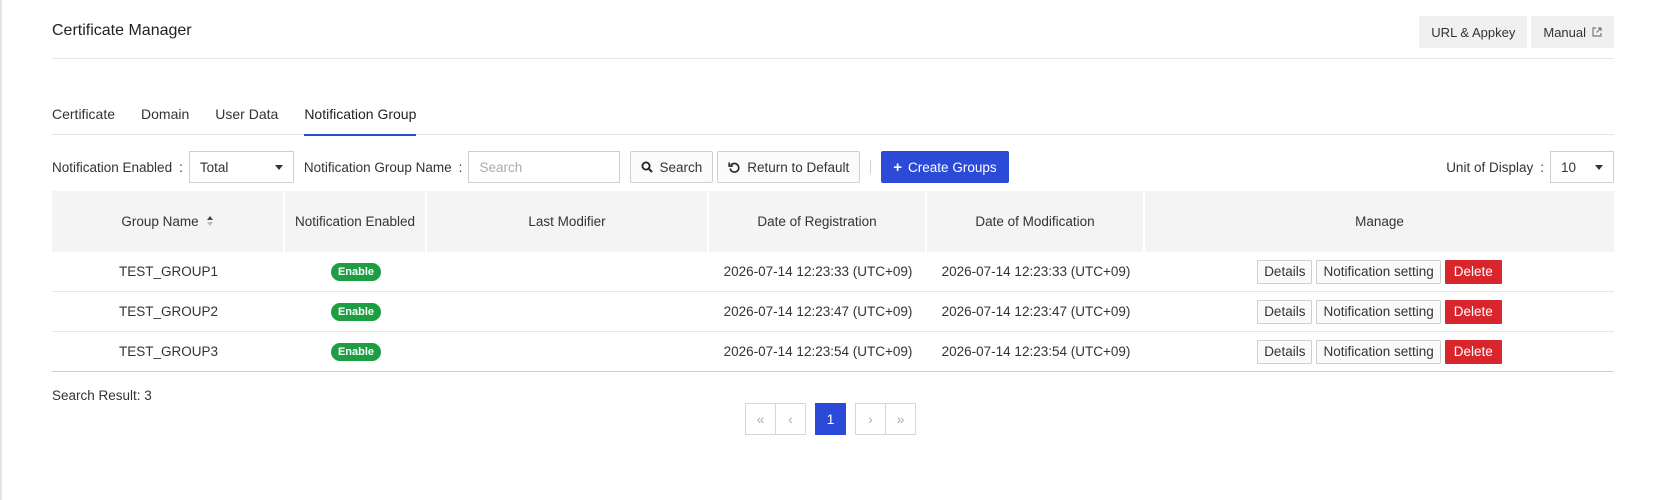 This screenshot has height=500, width=1660. I want to click on modification-date-cell: 2026-07-14 12:23:33 (UTC+09), so click(1036, 271).